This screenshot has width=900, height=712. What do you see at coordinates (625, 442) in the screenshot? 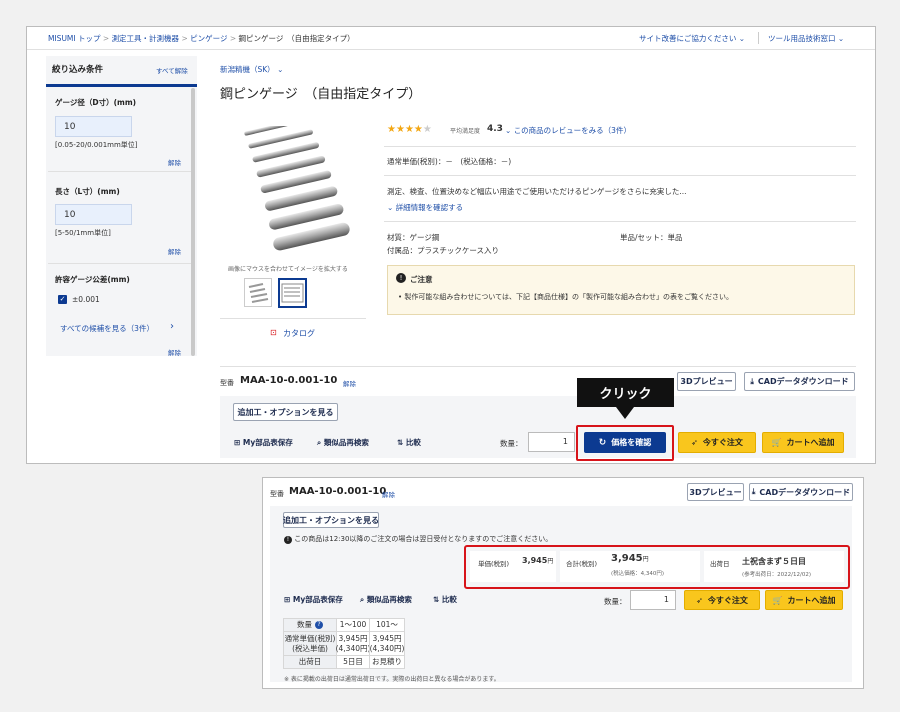
I see `check-price-button: ↻ 価格を確認` at bounding box center [625, 442].